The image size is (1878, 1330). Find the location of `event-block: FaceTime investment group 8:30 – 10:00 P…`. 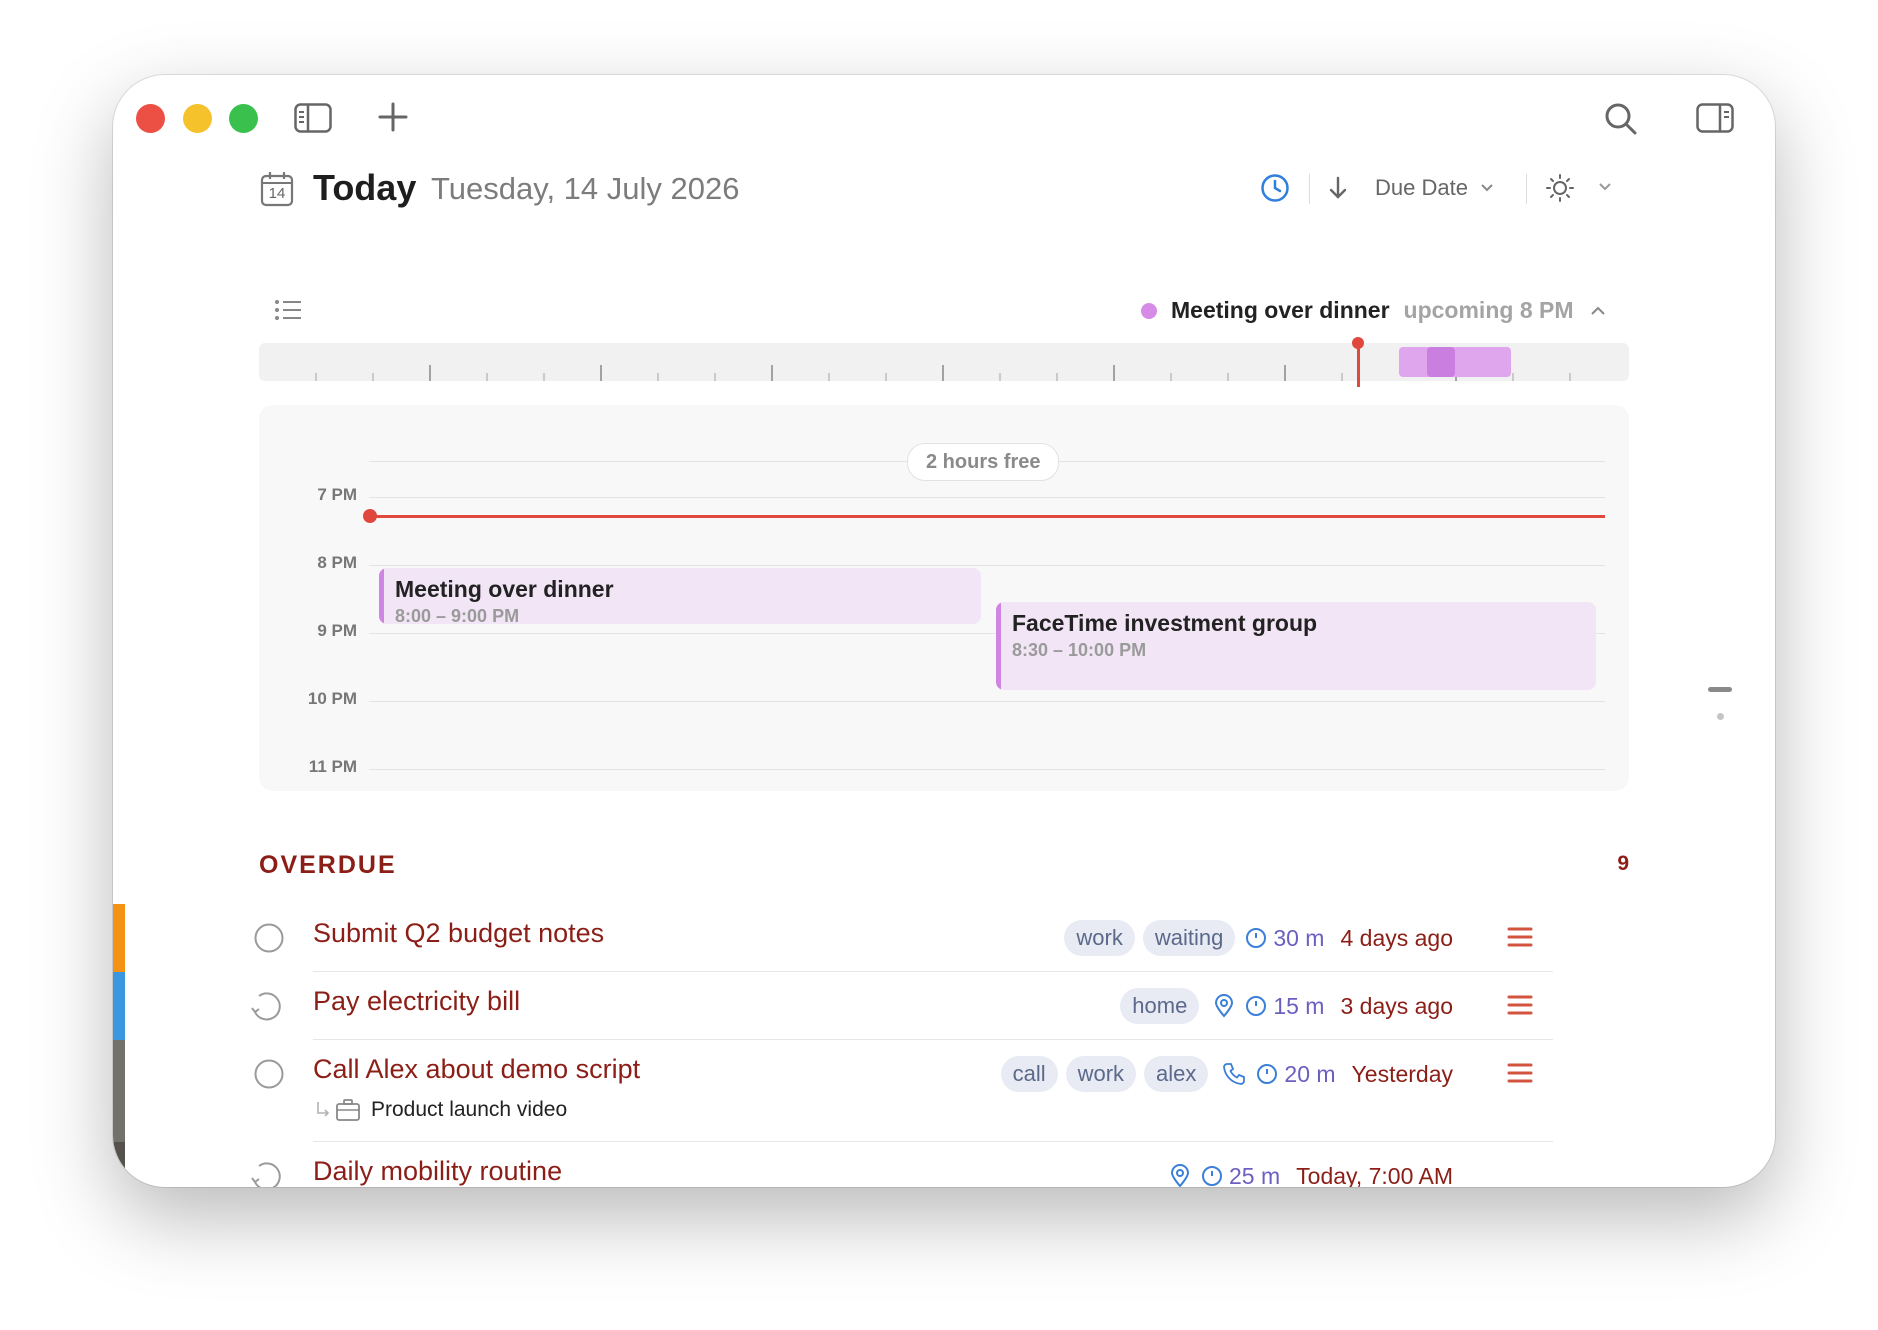

event-block: FaceTime investment group 8:30 – 10:00 P… is located at coordinates (1296, 646).